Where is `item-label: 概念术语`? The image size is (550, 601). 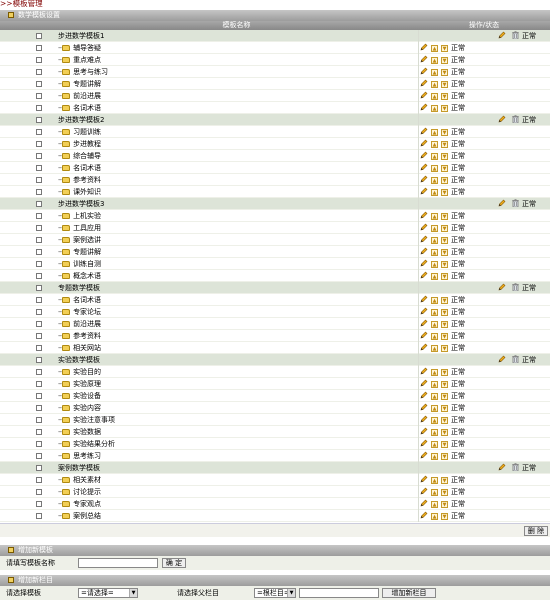
item-label: 概念术语 is located at coordinates (87, 276).